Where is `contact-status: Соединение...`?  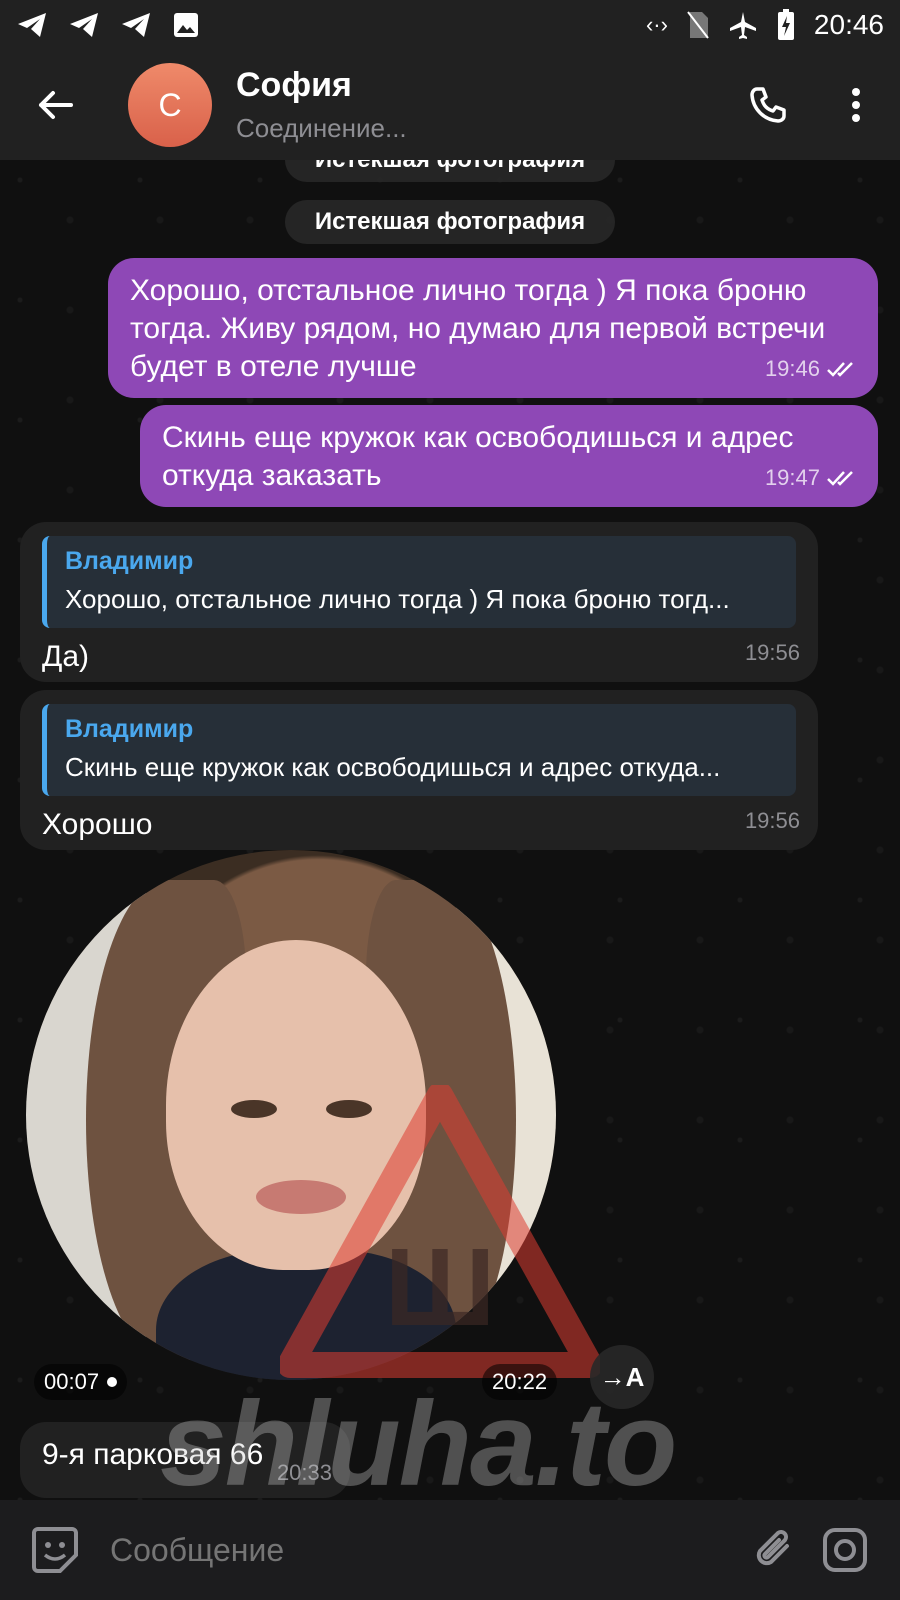 contact-status: Соединение... is located at coordinates (321, 128).